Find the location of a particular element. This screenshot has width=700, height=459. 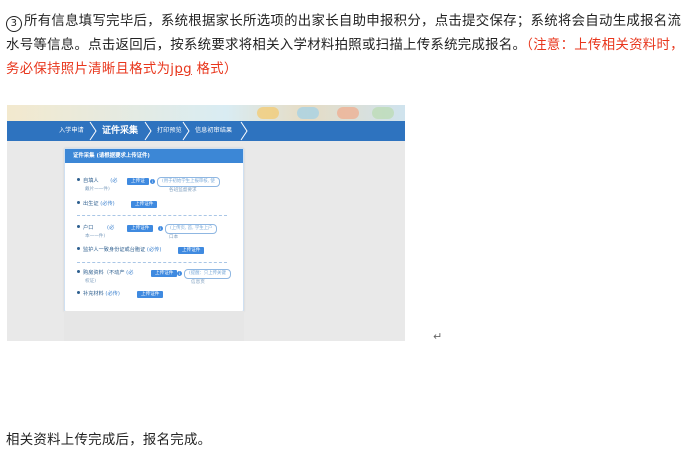

note-part3: 格式） is located at coordinates (214, 69).